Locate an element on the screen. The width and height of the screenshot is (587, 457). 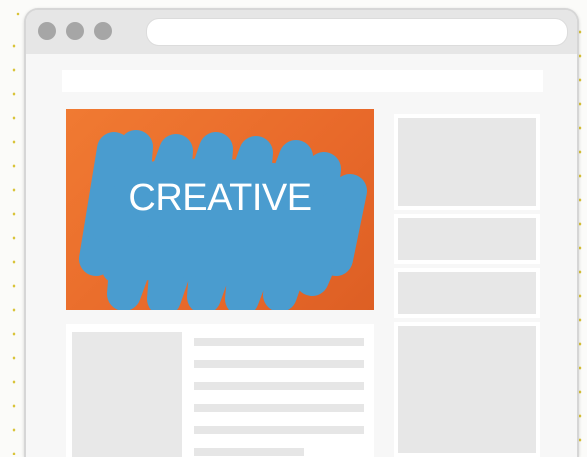
top-nav-placeholder is located at coordinates (302, 81).